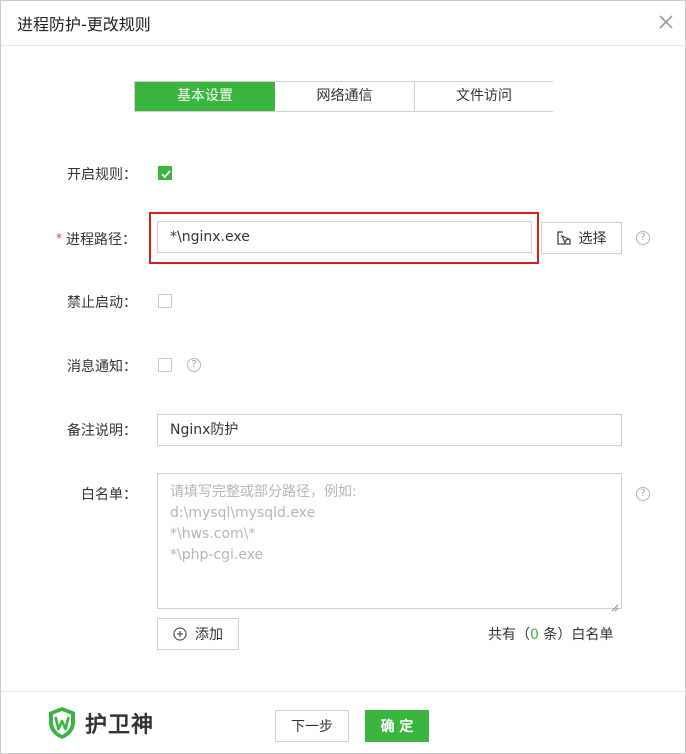  I want to click on whitelist-help-icon: ?, so click(643, 494).